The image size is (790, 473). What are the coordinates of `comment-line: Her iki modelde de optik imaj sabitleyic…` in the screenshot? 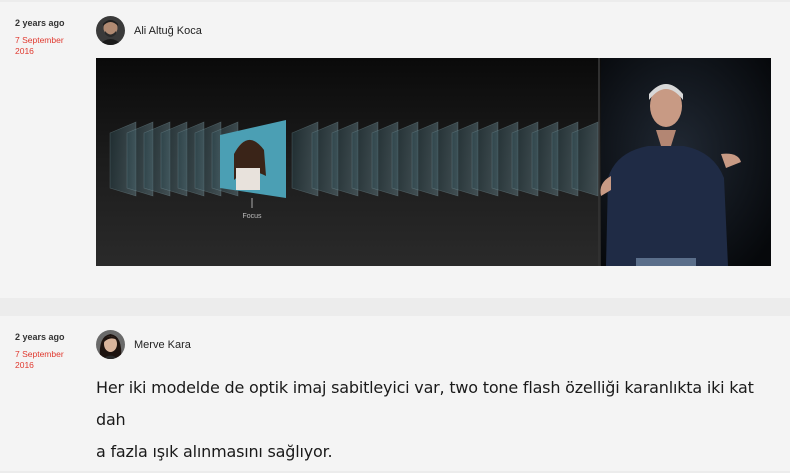 It's located at (425, 403).